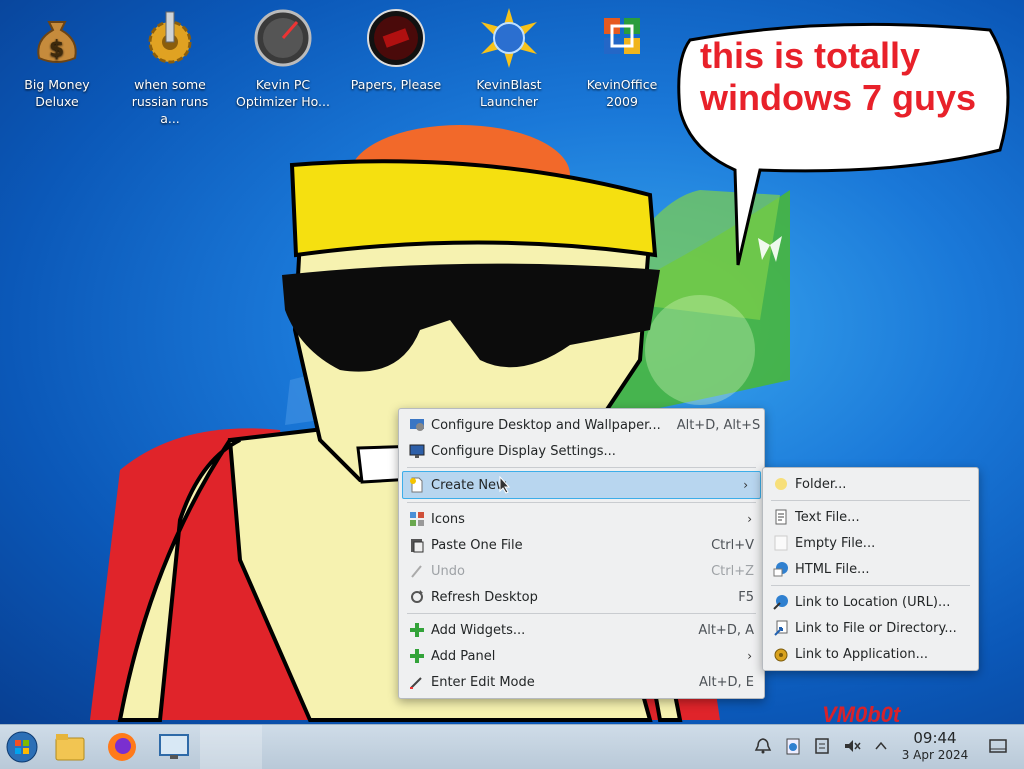 This screenshot has height=769, width=1024. What do you see at coordinates (622, 36) in the screenshot?
I see `office-logo-icon` at bounding box center [622, 36].